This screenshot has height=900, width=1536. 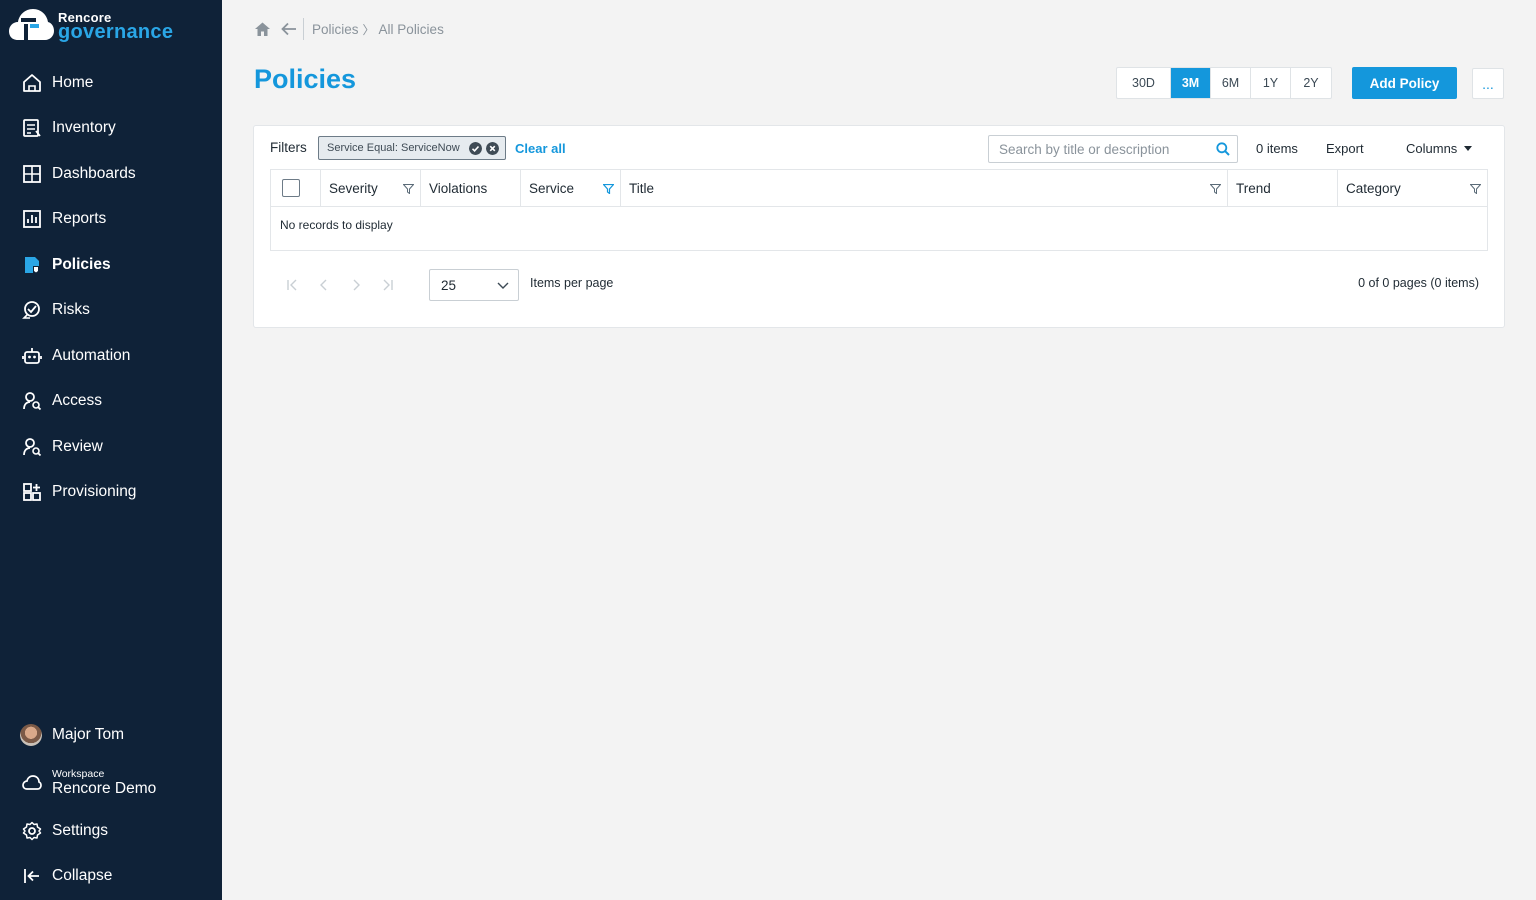 I want to click on columns-dropdown: Columns, so click(x=1439, y=148).